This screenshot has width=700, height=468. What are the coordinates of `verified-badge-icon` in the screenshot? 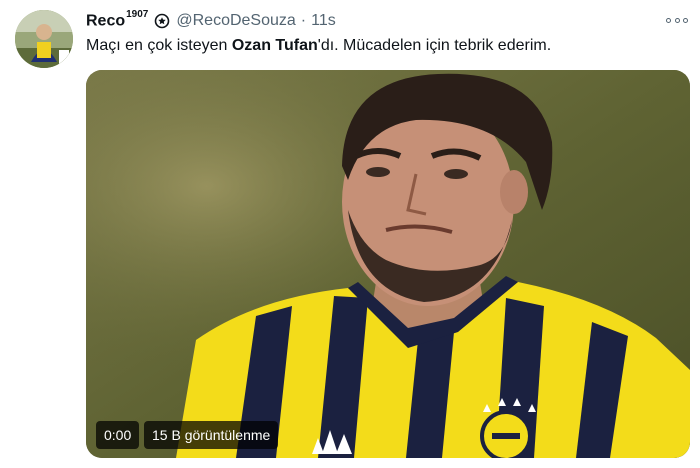 It's located at (162, 21).